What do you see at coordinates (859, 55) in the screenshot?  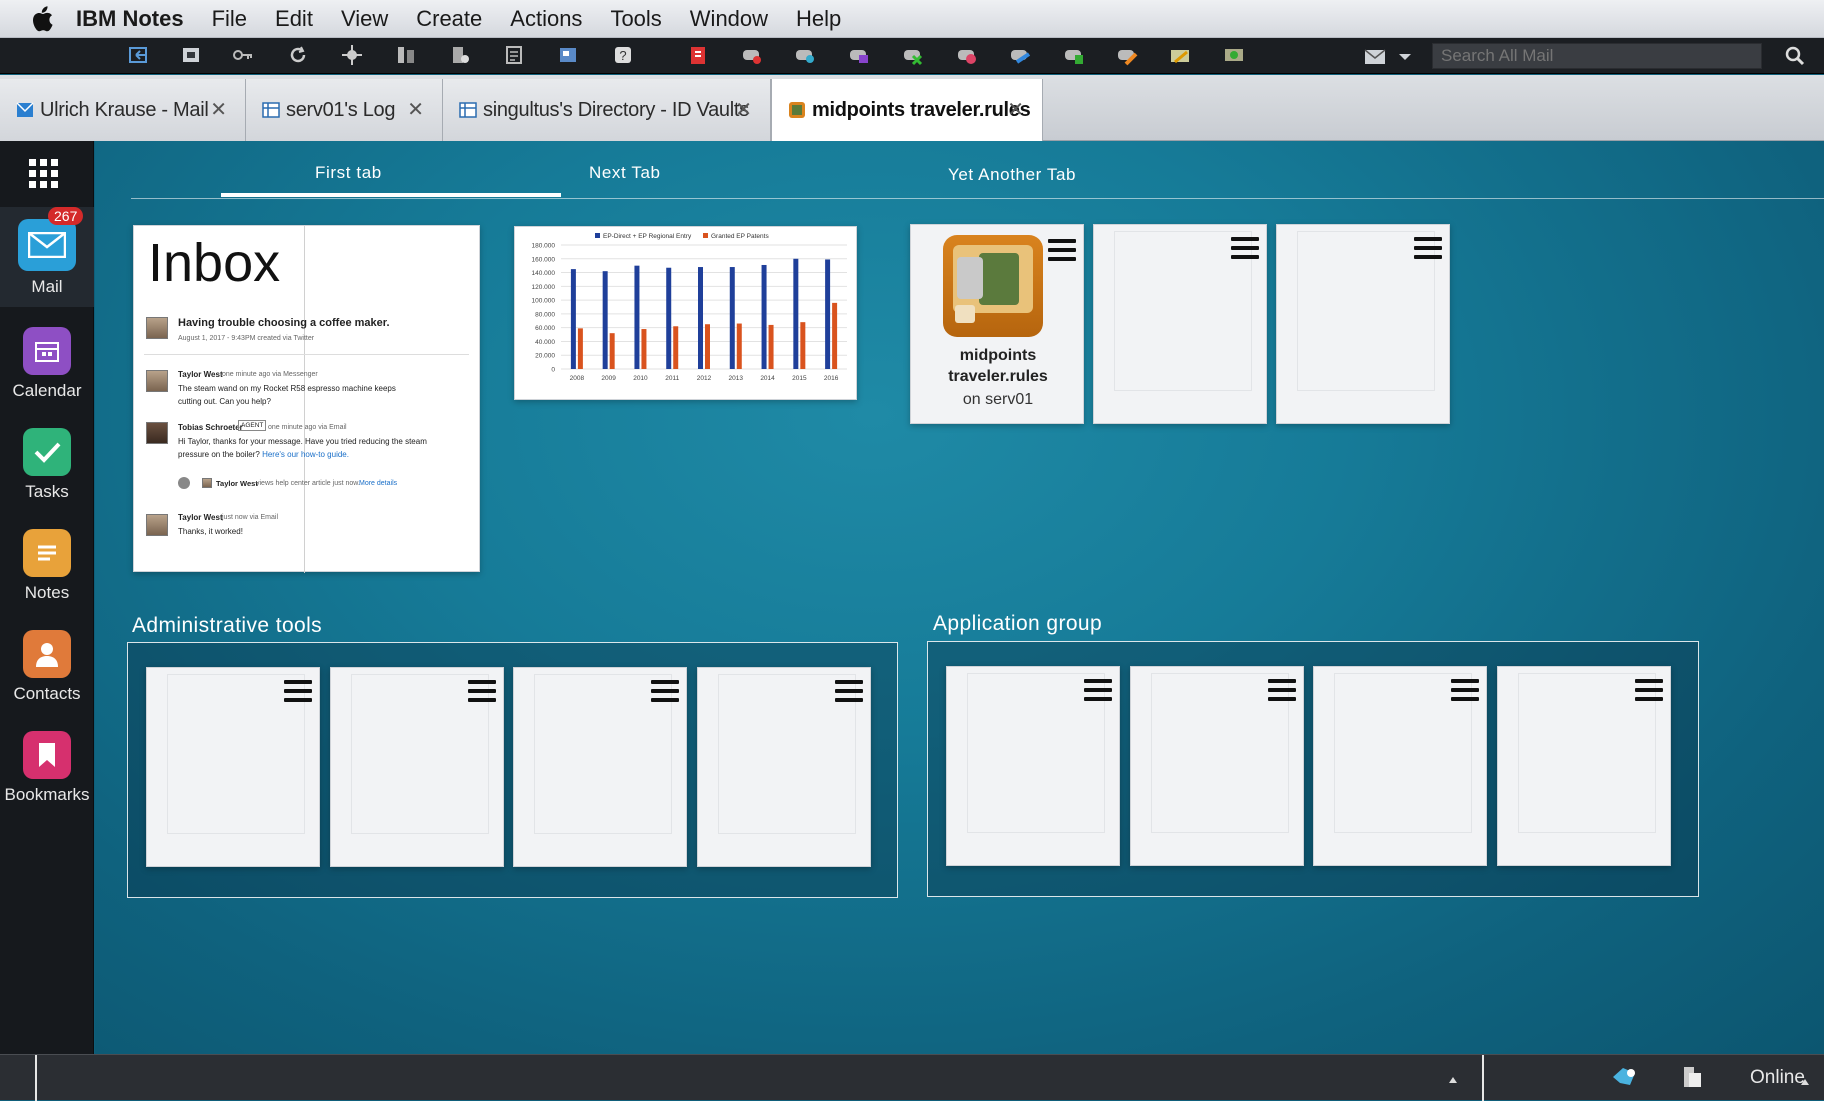 I see `tool-purple-icon` at bounding box center [859, 55].